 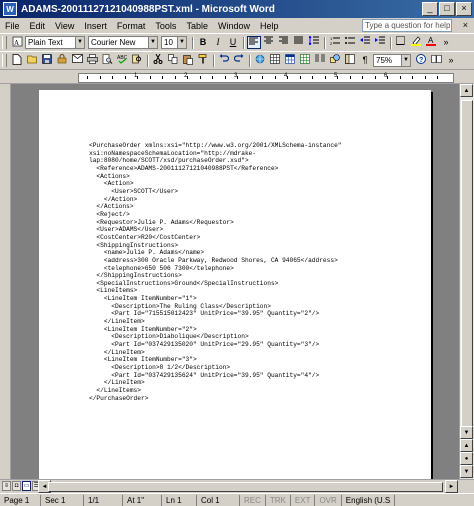 What do you see at coordinates (173, 60) in the screenshot?
I see `copy-icon` at bounding box center [173, 60].